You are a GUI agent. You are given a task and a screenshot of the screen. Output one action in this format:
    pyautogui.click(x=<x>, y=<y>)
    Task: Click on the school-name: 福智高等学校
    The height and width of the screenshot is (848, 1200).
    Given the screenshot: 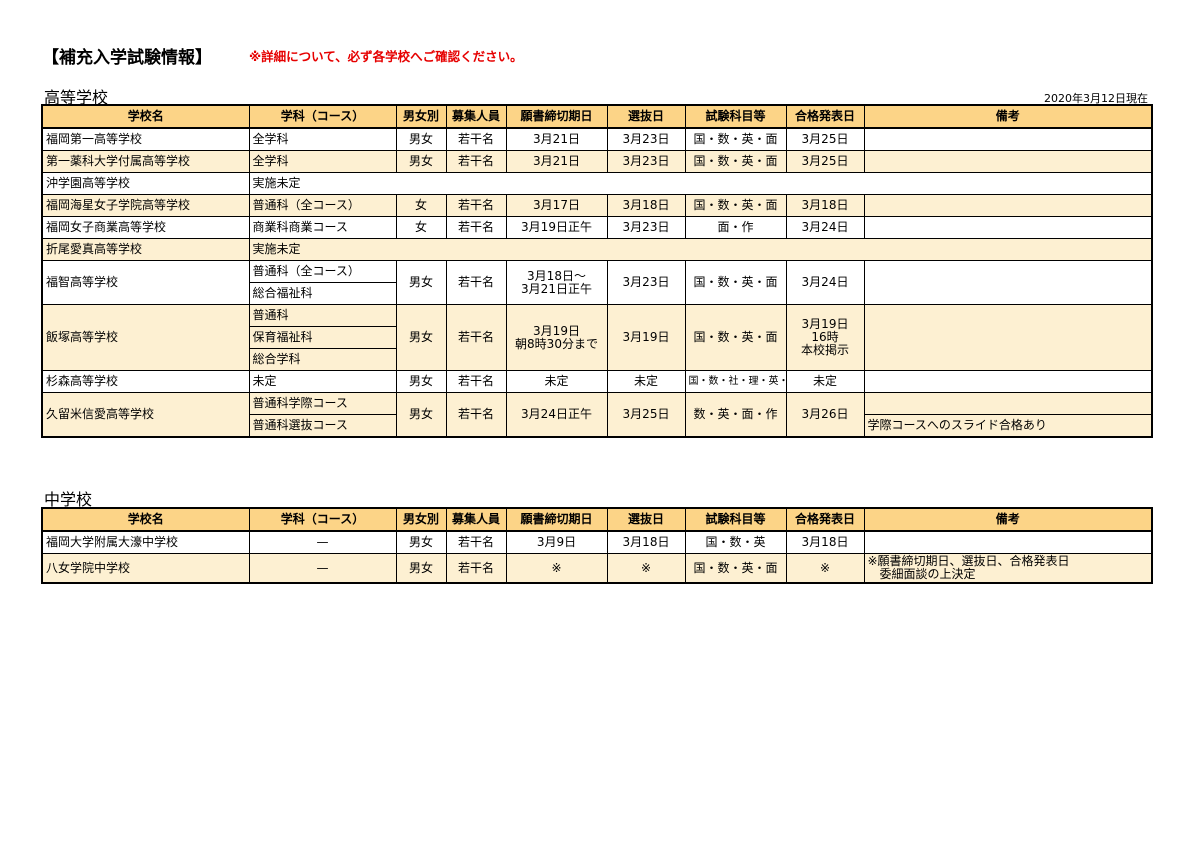 What is the action you would take?
    pyautogui.click(x=145, y=282)
    